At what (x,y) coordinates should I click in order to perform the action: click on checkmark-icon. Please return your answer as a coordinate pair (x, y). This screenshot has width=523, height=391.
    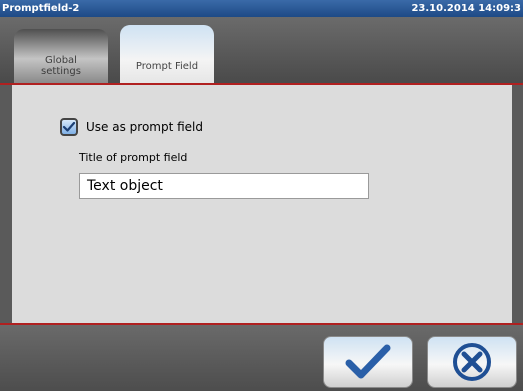
    Looking at the image, I should click on (368, 361).